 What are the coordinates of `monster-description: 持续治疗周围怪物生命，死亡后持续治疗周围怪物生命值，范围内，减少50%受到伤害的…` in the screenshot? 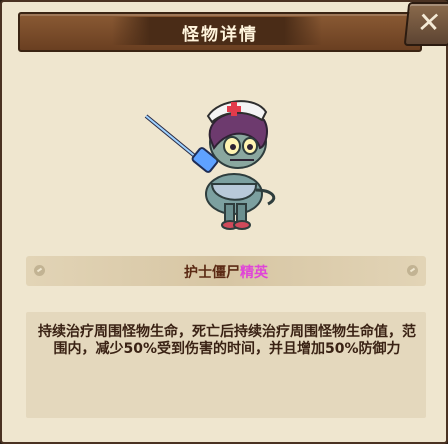 It's located at (227, 340).